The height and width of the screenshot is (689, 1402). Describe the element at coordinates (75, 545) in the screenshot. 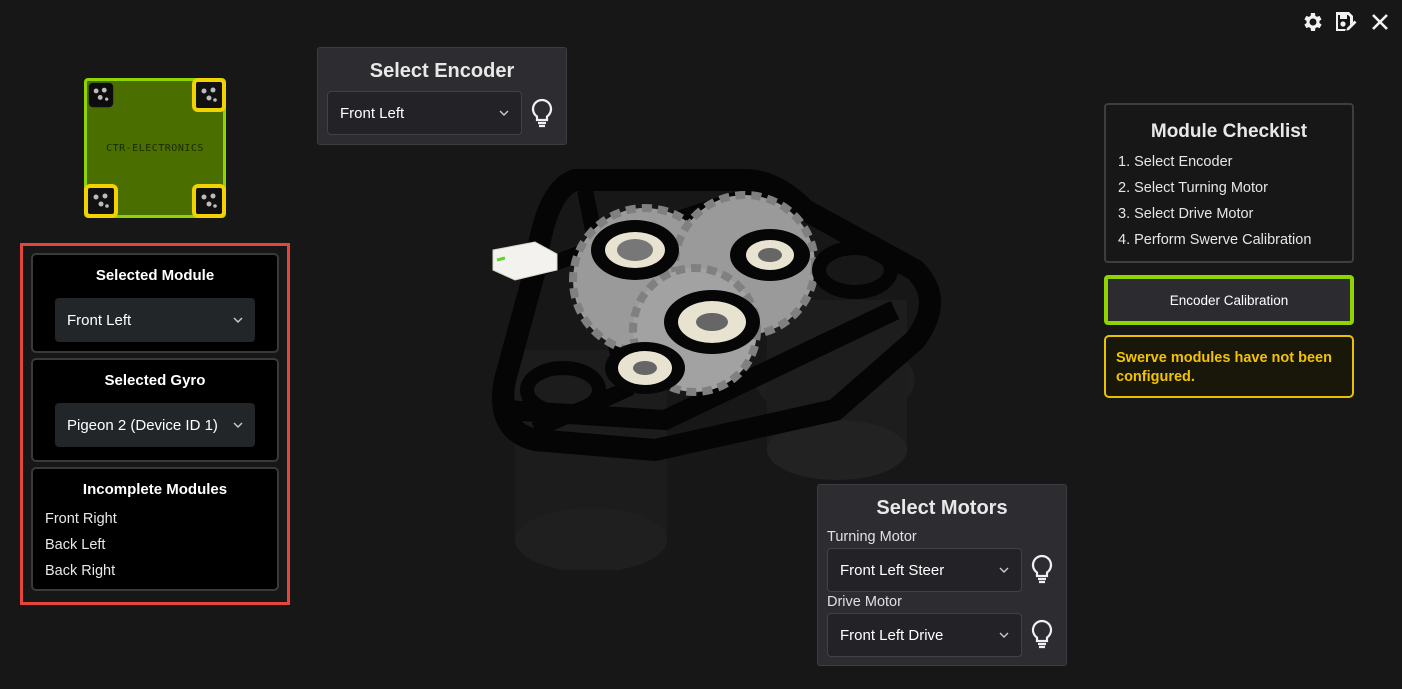

I see `incomplete-module-item: Back Left` at that location.